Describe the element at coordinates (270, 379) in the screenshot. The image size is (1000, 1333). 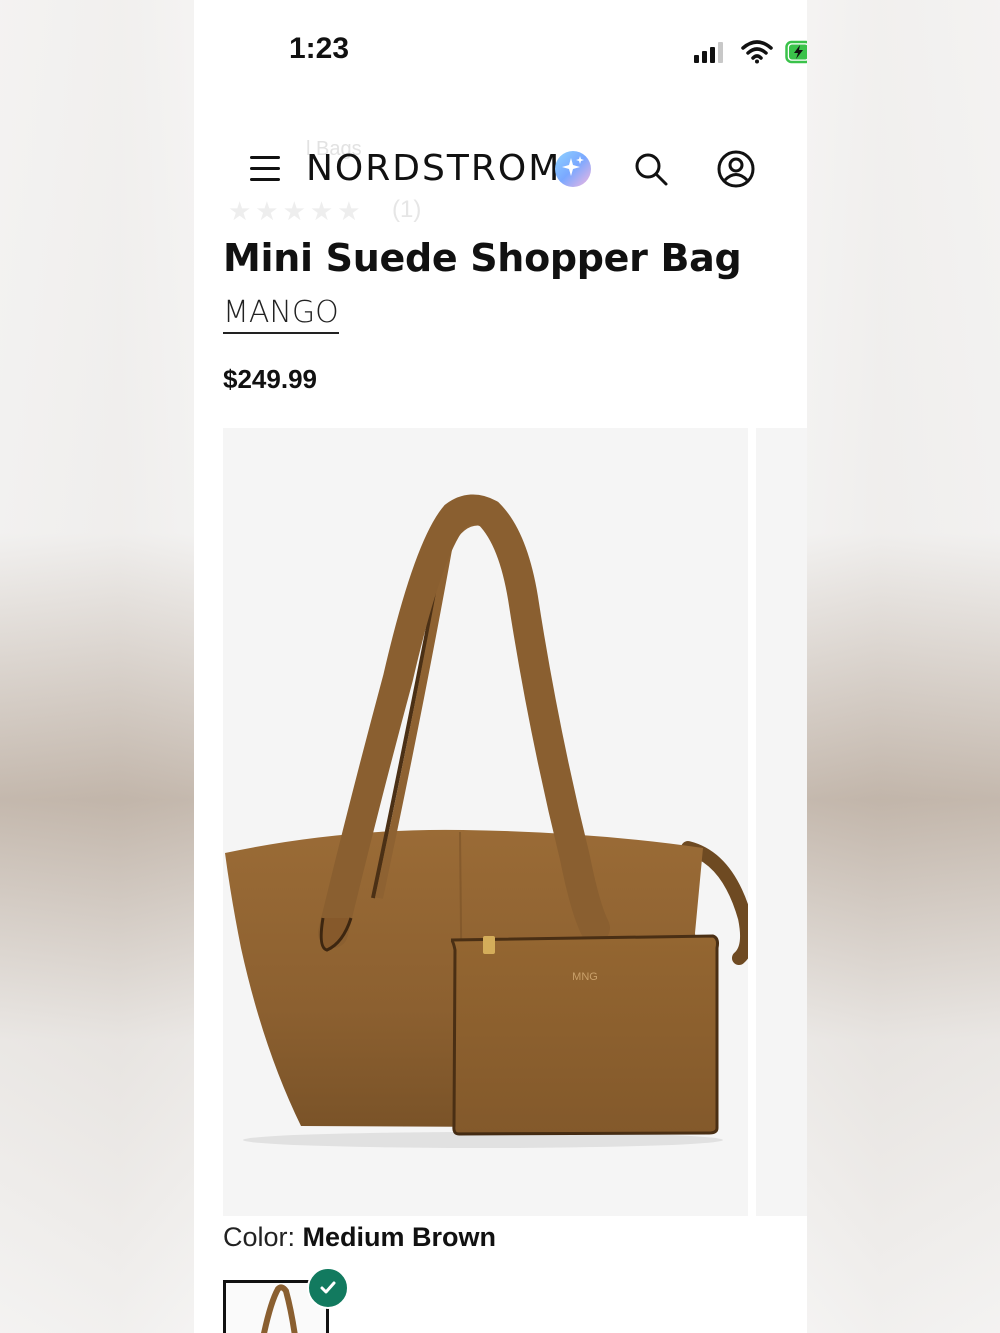
I see `product-price: $249.99` at that location.